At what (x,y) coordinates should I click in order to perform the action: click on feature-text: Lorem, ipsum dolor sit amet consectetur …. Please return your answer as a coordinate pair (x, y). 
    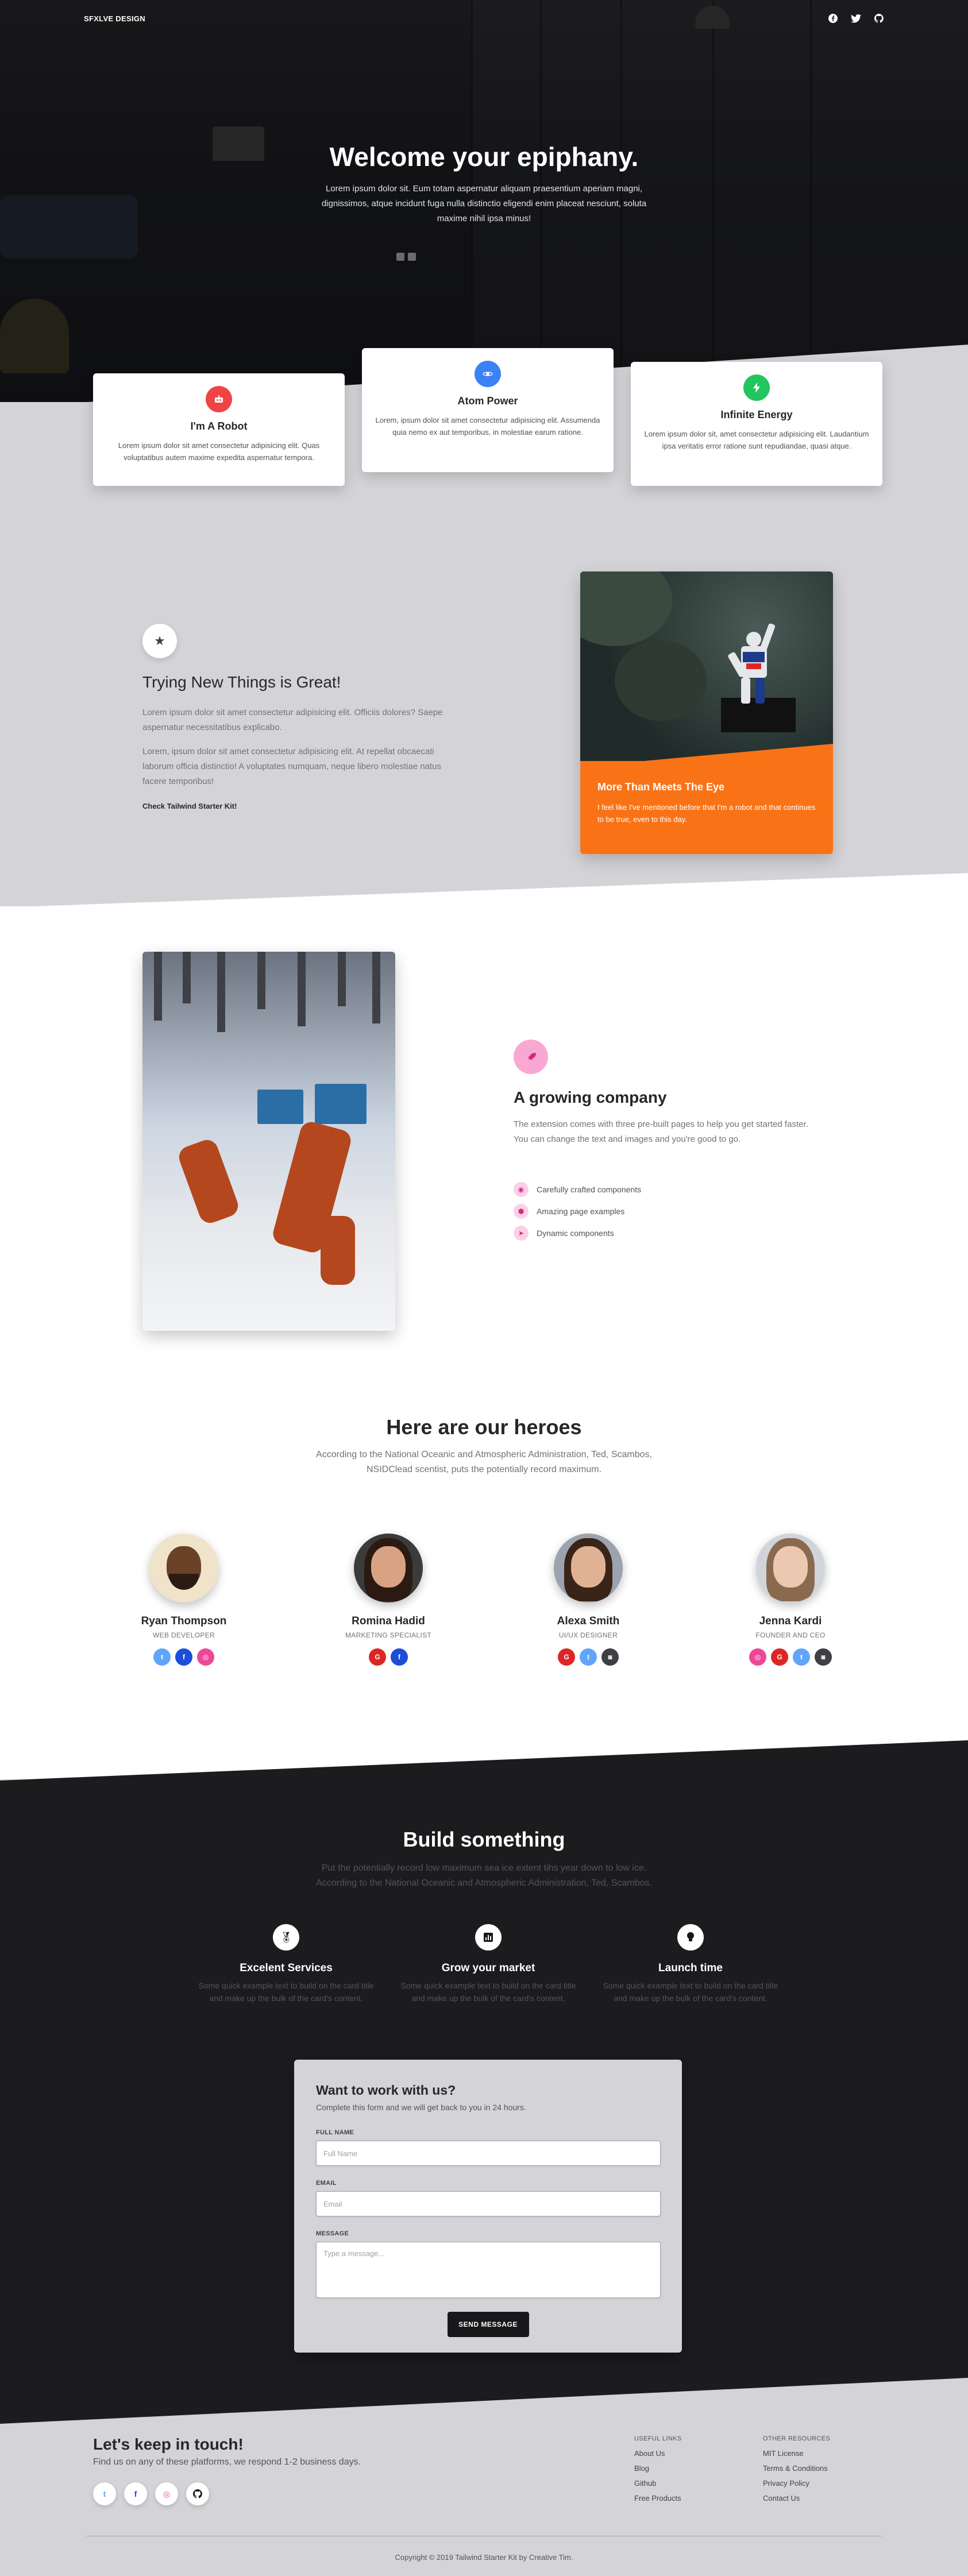
    Looking at the image, I should click on (487, 426).